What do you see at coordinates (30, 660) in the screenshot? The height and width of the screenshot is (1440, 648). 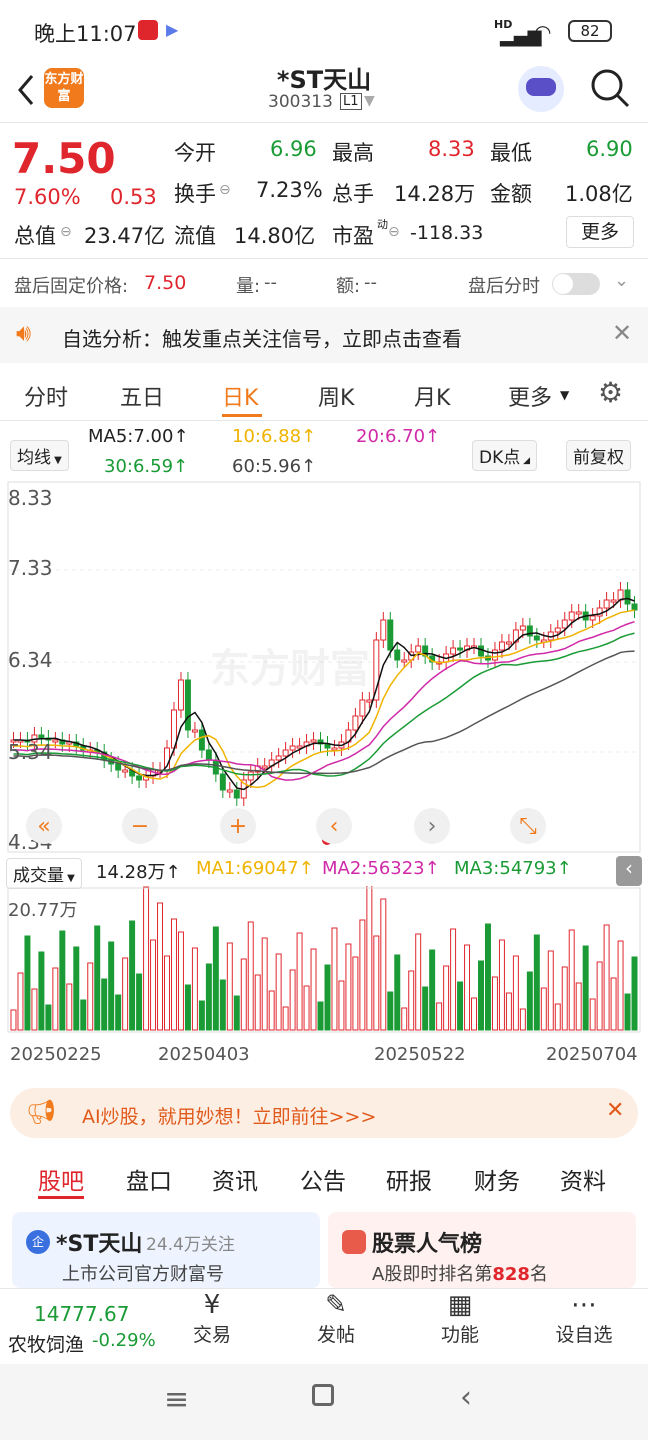 I see `price-axis-label: 6.34` at bounding box center [30, 660].